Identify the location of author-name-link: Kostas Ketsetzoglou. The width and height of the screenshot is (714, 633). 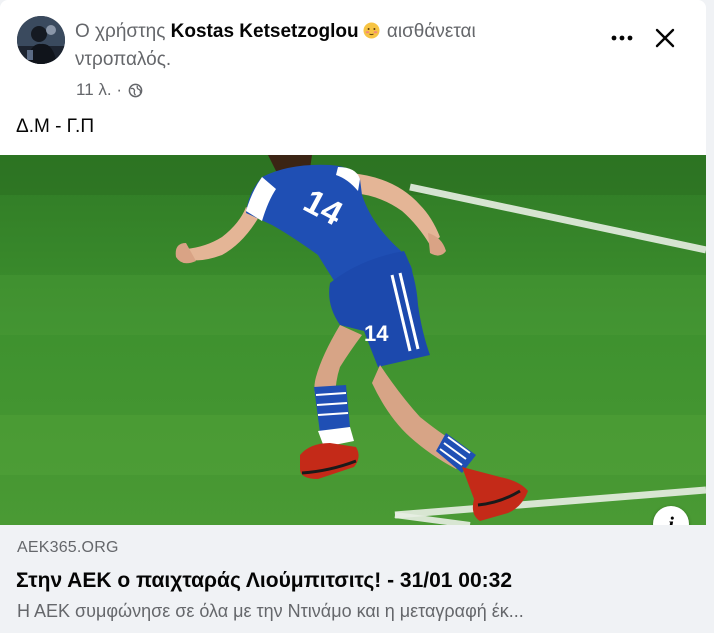
(265, 31).